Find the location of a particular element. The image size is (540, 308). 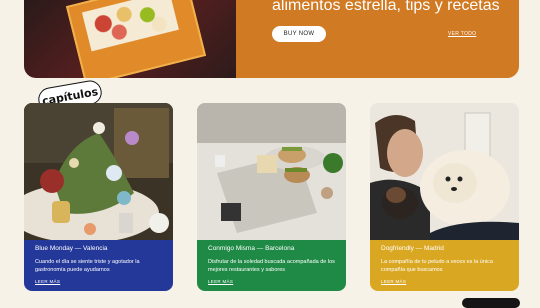

card-title: Conmigo Misma — Barcelona is located at coordinates (251, 248).